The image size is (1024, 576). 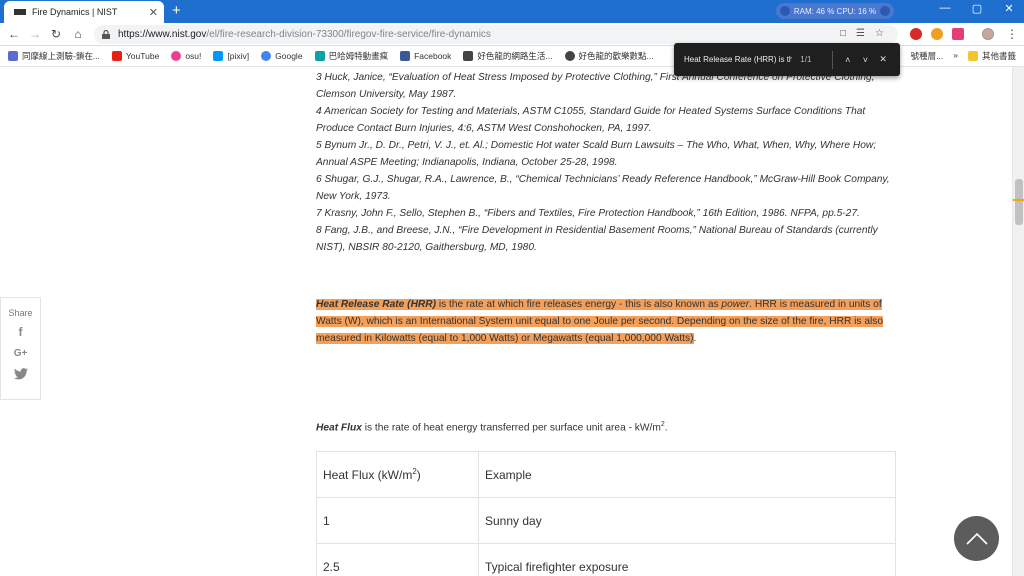 I want to click on extension-red-icon, so click(x=916, y=34).